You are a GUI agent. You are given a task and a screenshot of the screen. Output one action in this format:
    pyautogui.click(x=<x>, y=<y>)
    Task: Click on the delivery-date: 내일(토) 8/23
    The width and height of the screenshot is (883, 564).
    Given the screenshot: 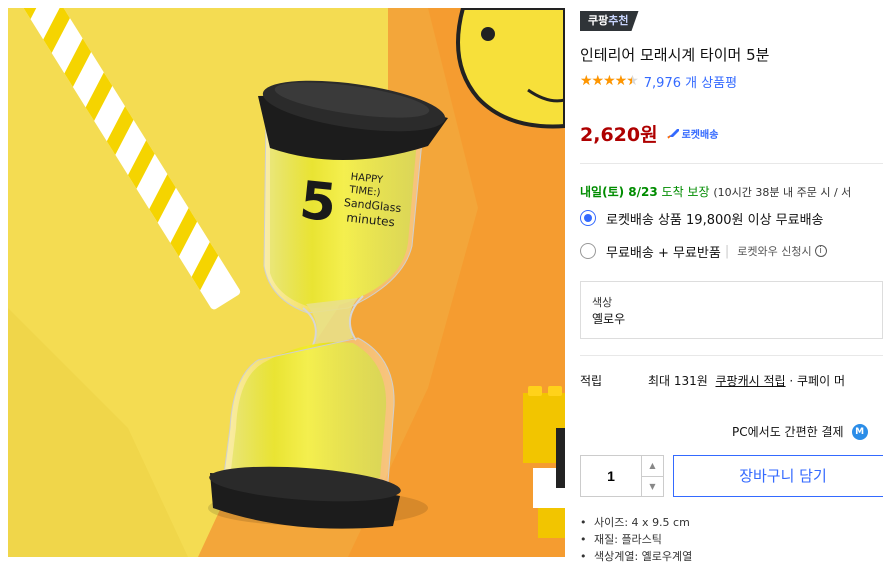 What is the action you would take?
    pyautogui.click(x=619, y=192)
    